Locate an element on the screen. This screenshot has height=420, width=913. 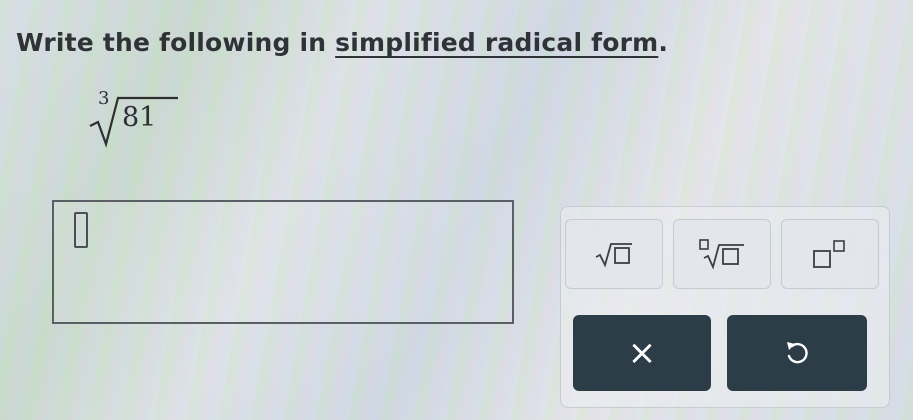
square-root-key is located at coordinates (614, 254).